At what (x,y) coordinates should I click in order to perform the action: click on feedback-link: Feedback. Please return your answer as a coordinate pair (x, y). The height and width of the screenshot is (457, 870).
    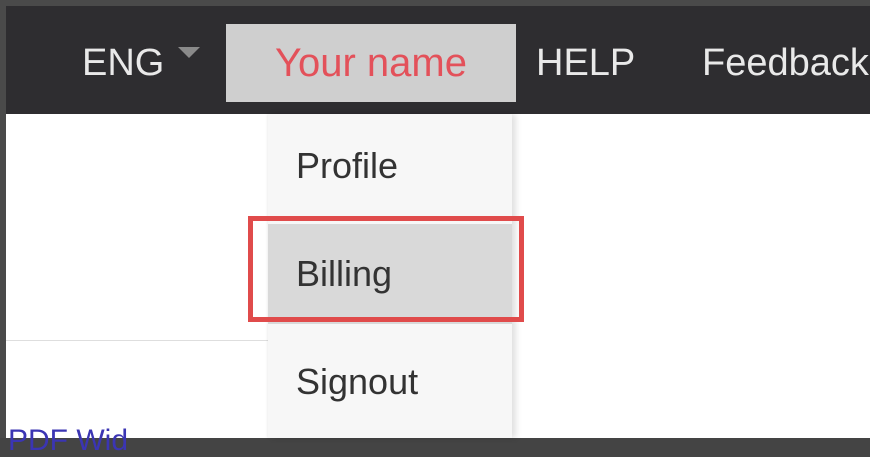
    Looking at the image, I should click on (785, 63).